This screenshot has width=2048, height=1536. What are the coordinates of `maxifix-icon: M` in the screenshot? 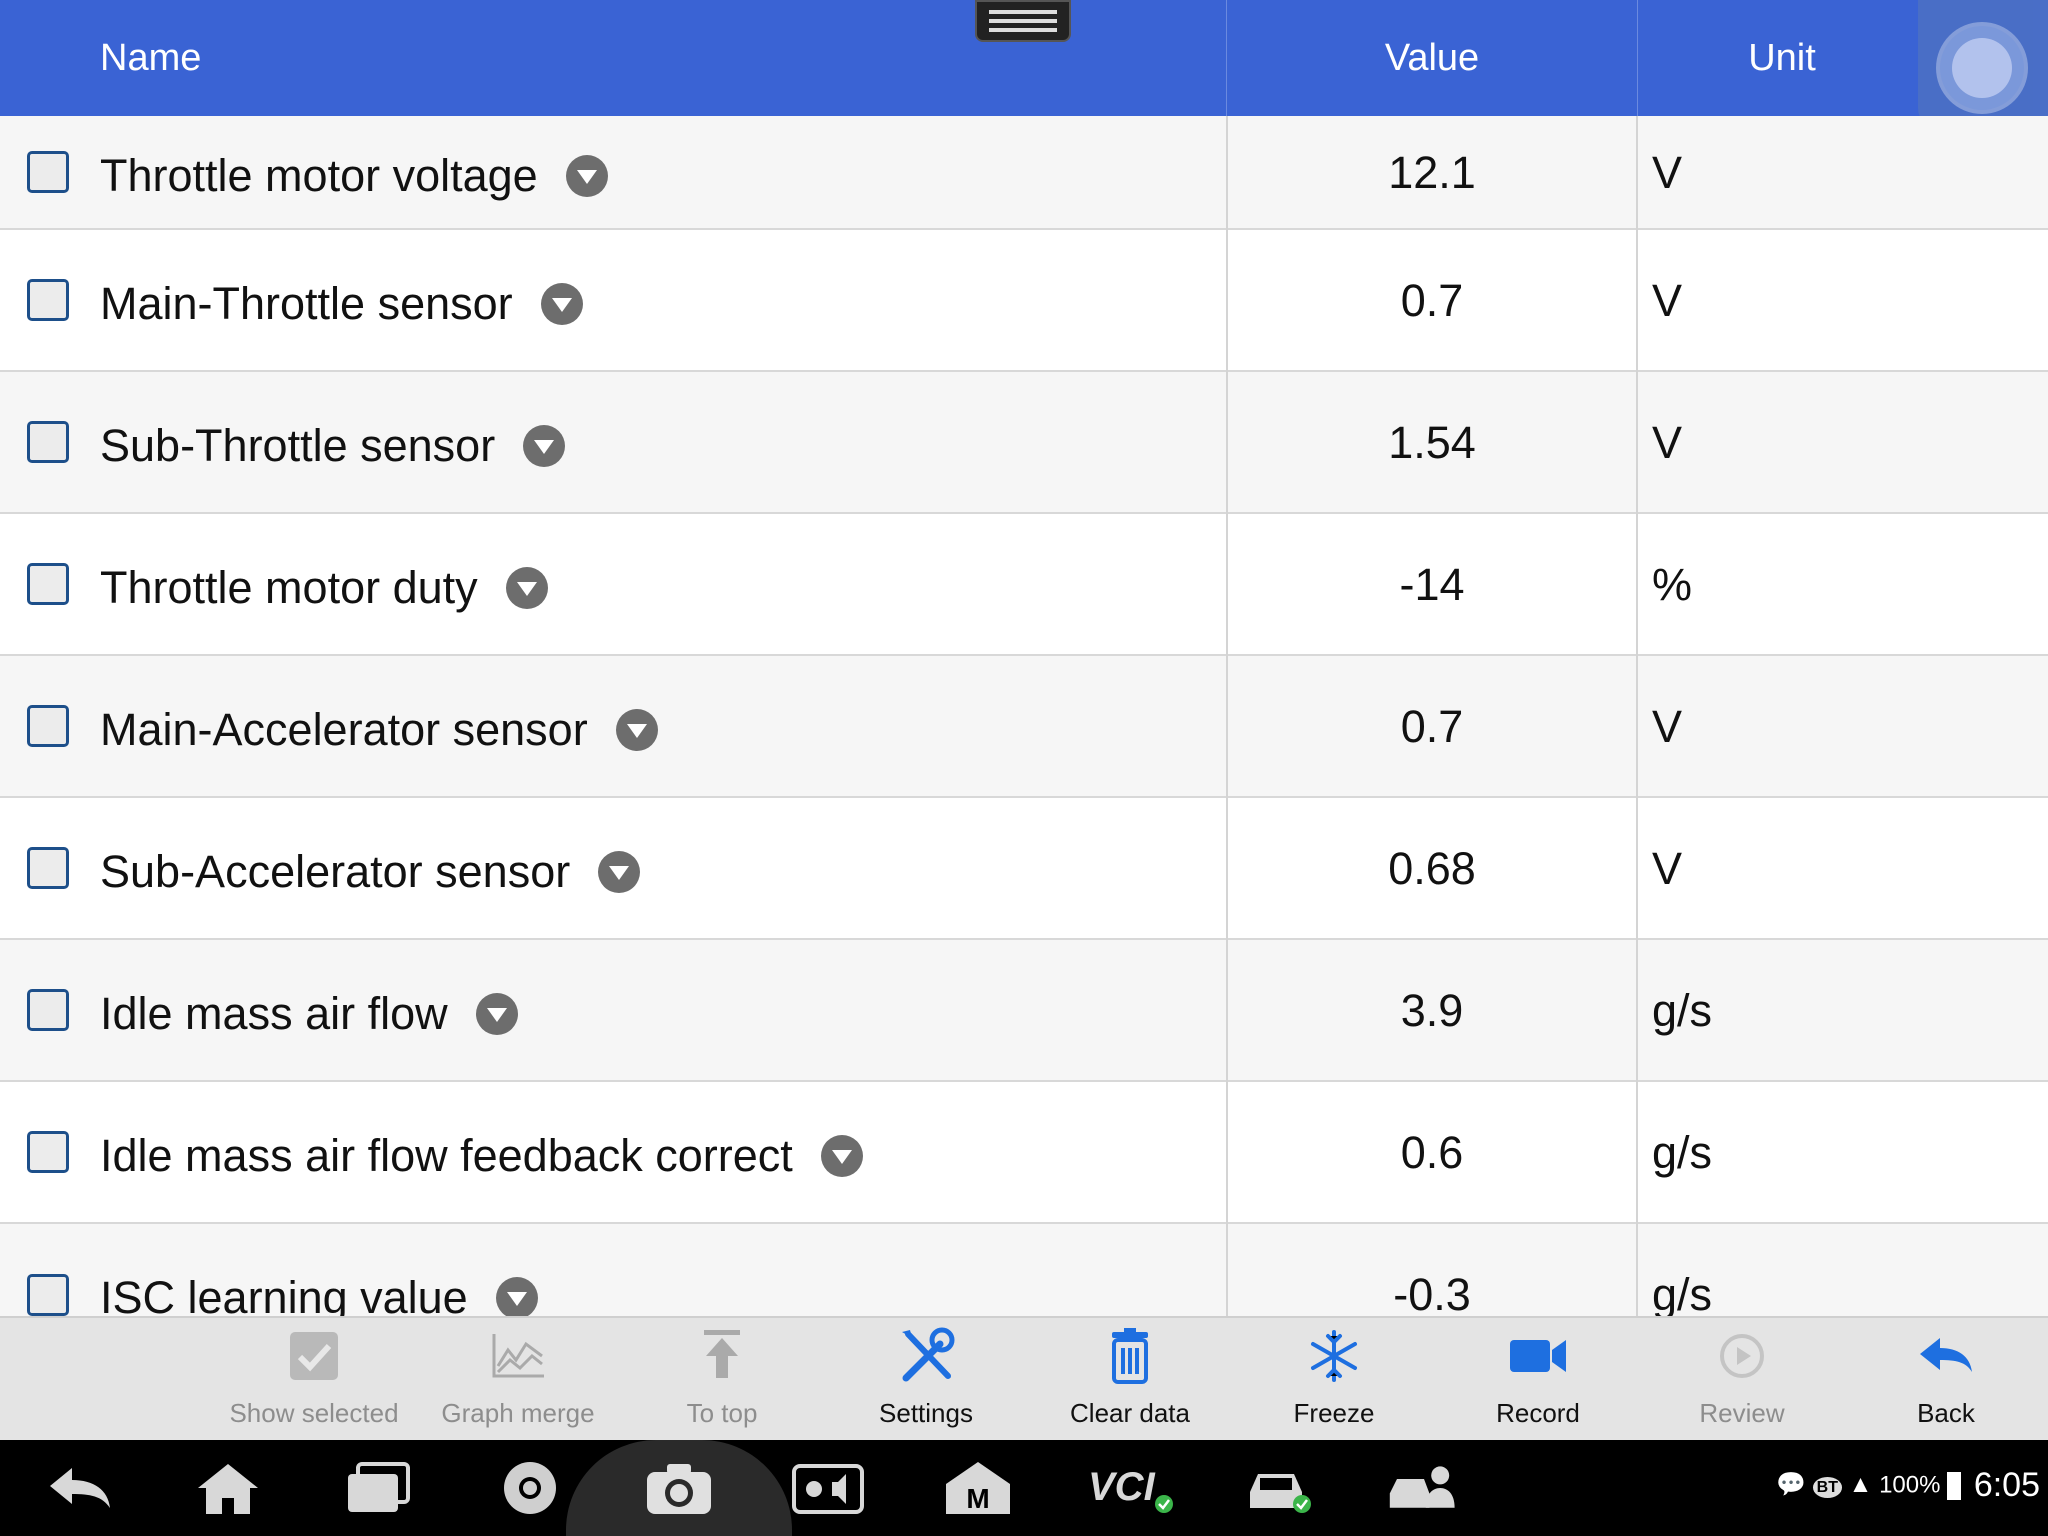 It's located at (978, 1488).